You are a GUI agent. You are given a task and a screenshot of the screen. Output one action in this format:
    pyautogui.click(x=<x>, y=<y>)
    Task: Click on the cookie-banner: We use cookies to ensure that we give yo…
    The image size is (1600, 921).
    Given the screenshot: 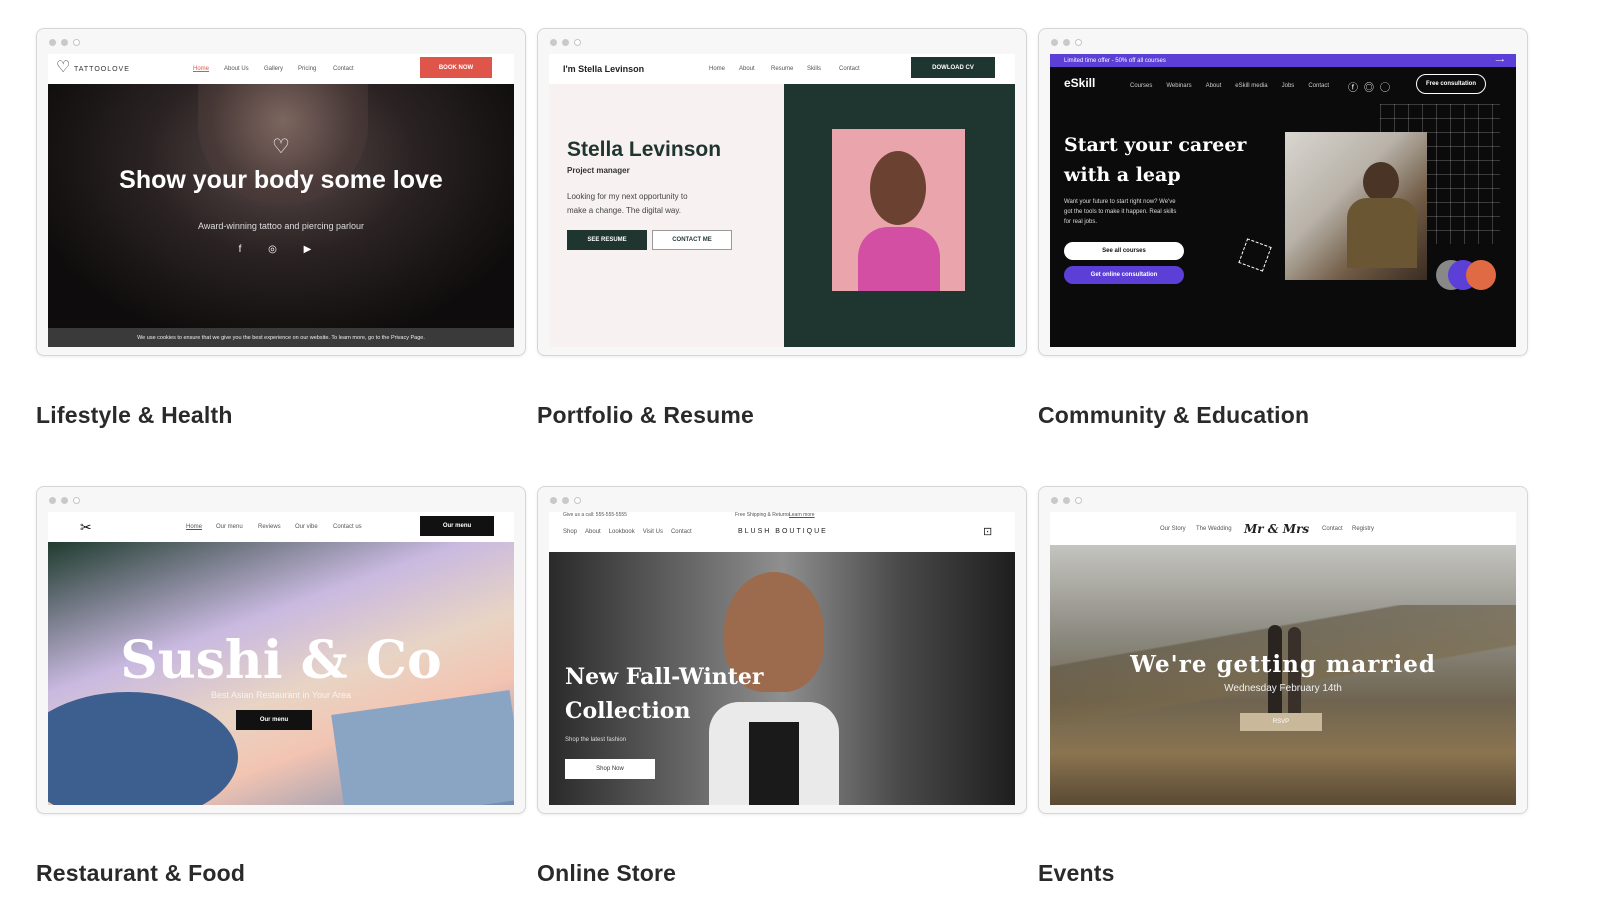 What is the action you would take?
    pyautogui.click(x=281, y=337)
    